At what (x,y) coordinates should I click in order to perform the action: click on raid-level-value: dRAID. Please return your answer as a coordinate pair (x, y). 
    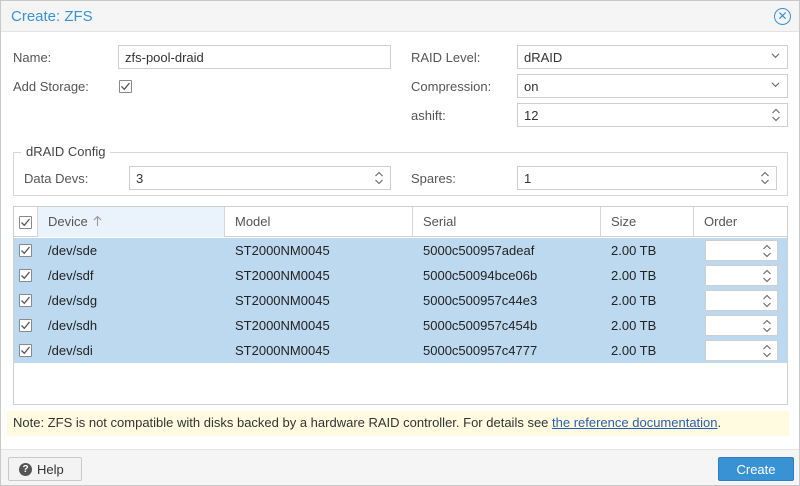
    Looking at the image, I should click on (543, 57).